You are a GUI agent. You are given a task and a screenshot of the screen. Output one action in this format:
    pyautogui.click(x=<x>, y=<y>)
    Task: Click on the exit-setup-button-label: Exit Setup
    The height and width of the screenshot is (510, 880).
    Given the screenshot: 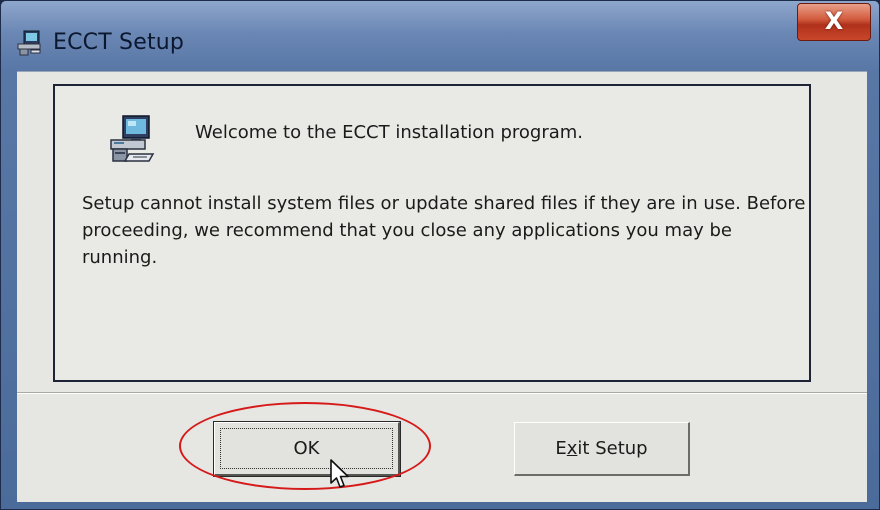 What is the action you would take?
    pyautogui.click(x=601, y=448)
    